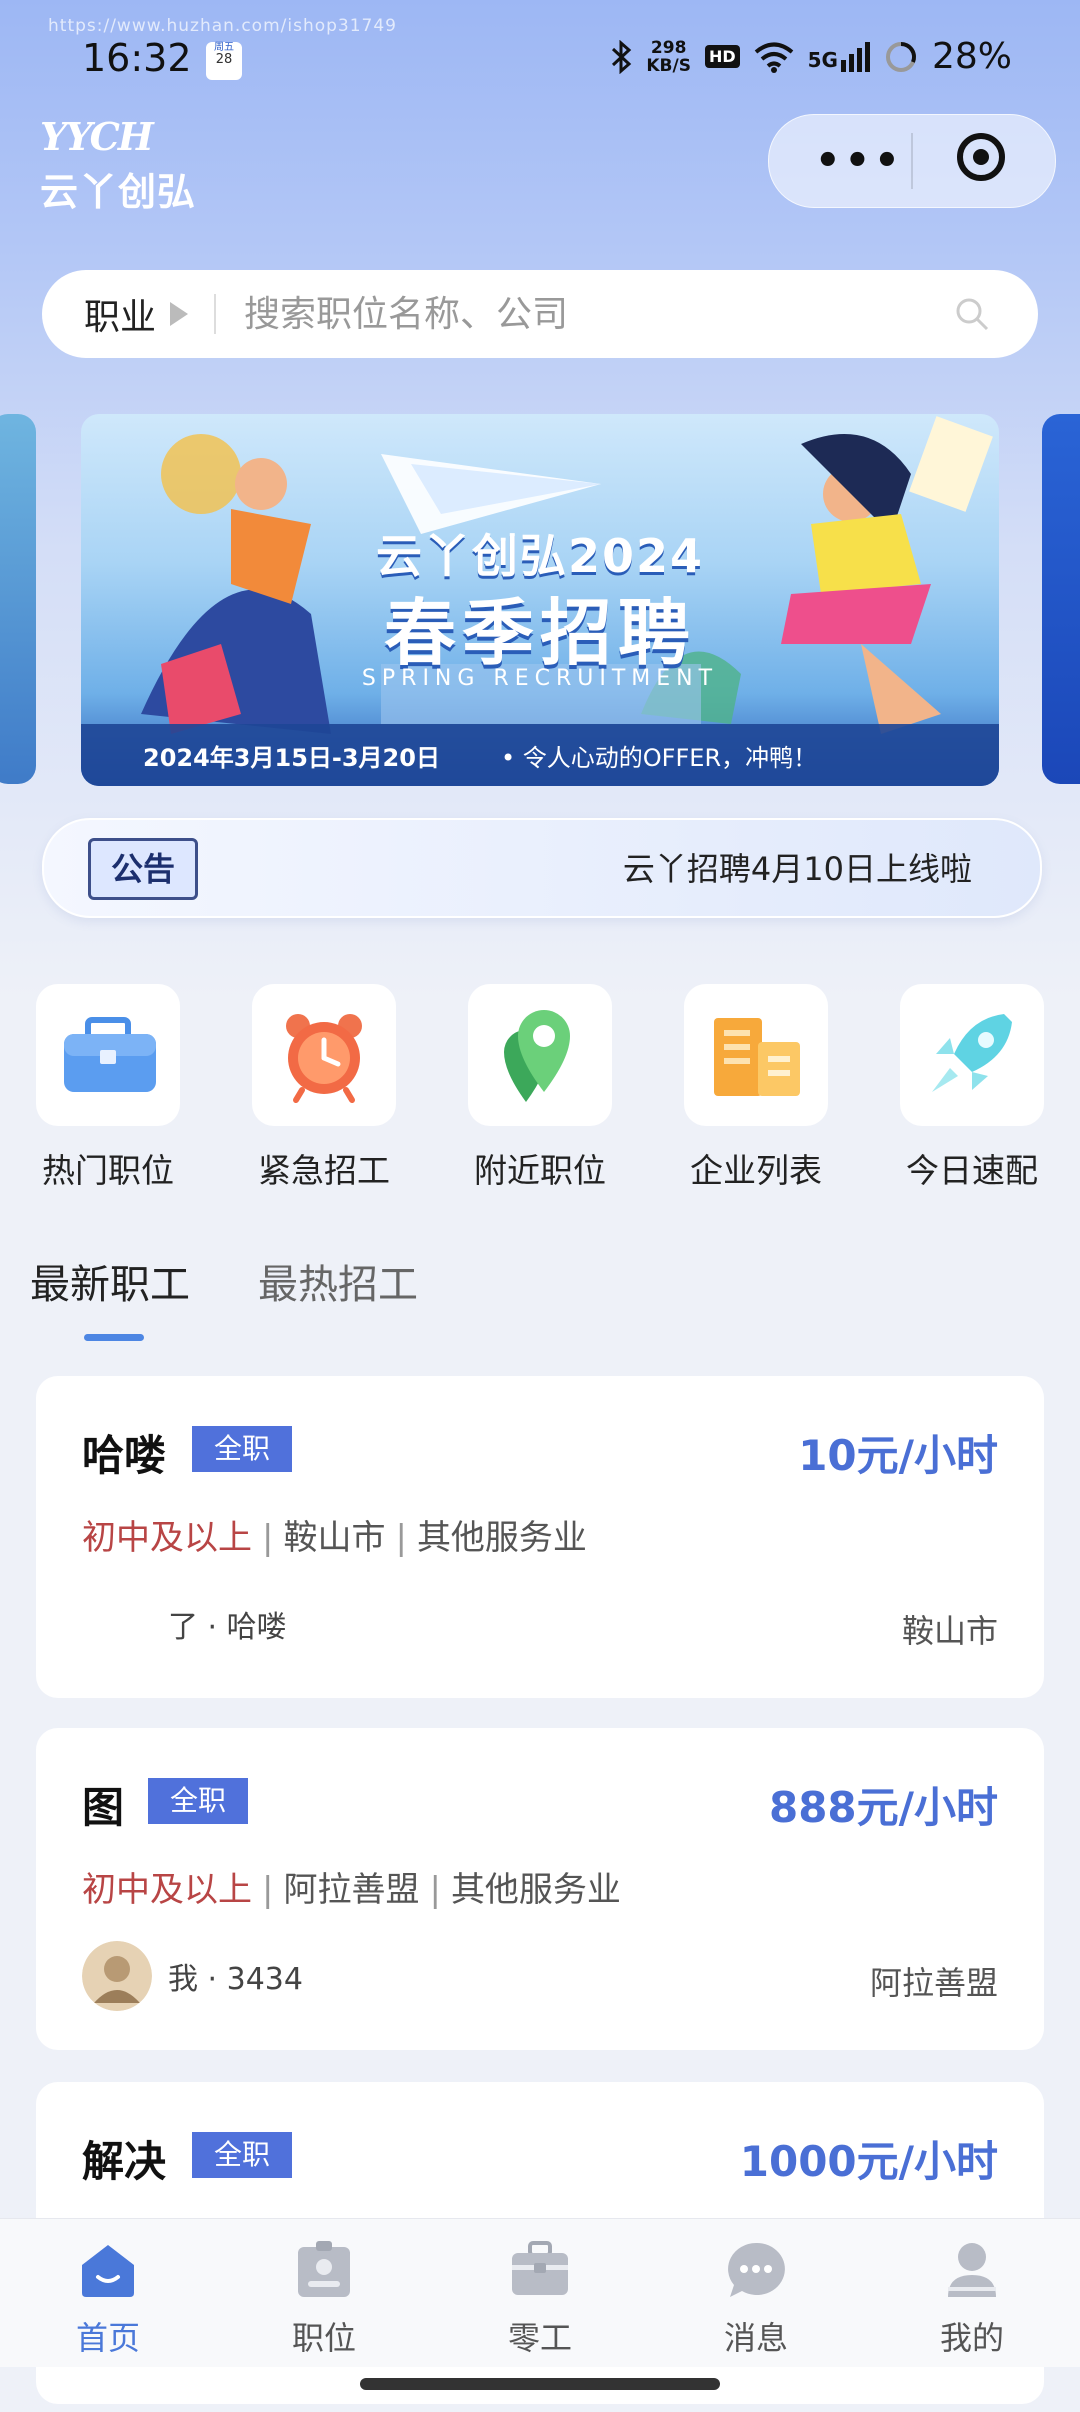  I want to click on job-city: 阿拉善盟, so click(351, 1890).